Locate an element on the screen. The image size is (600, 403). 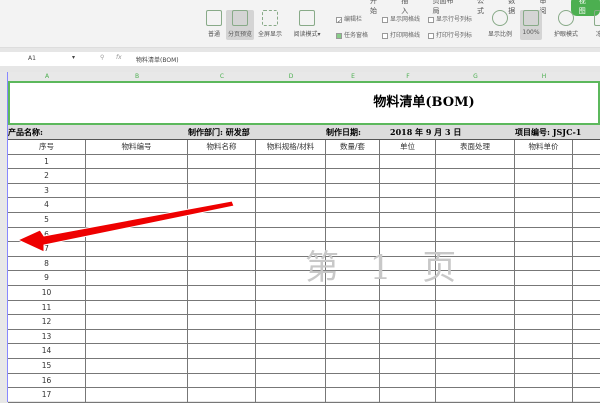
red-arrow-annotation is located at coordinates (125, 226).